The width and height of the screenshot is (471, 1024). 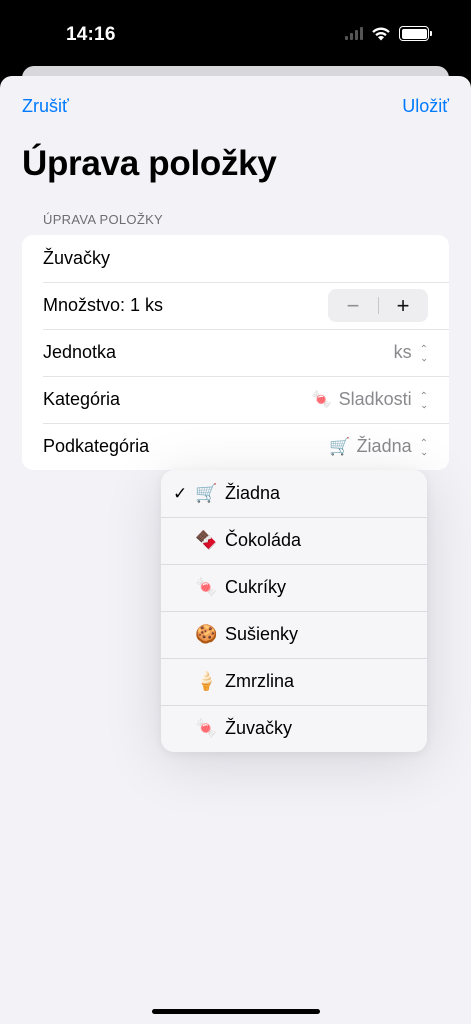 I want to click on home-indicator, so click(x=236, y=1011).